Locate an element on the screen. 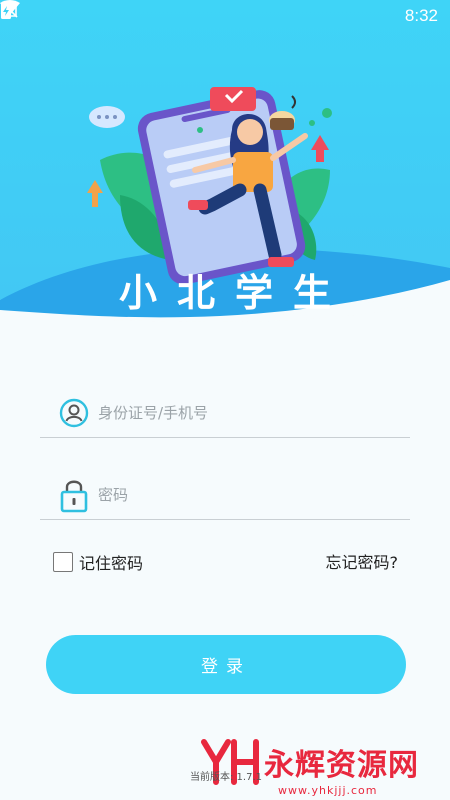 The height and width of the screenshot is (800, 450). speech-bubble-icon is located at coordinates (107, 117).